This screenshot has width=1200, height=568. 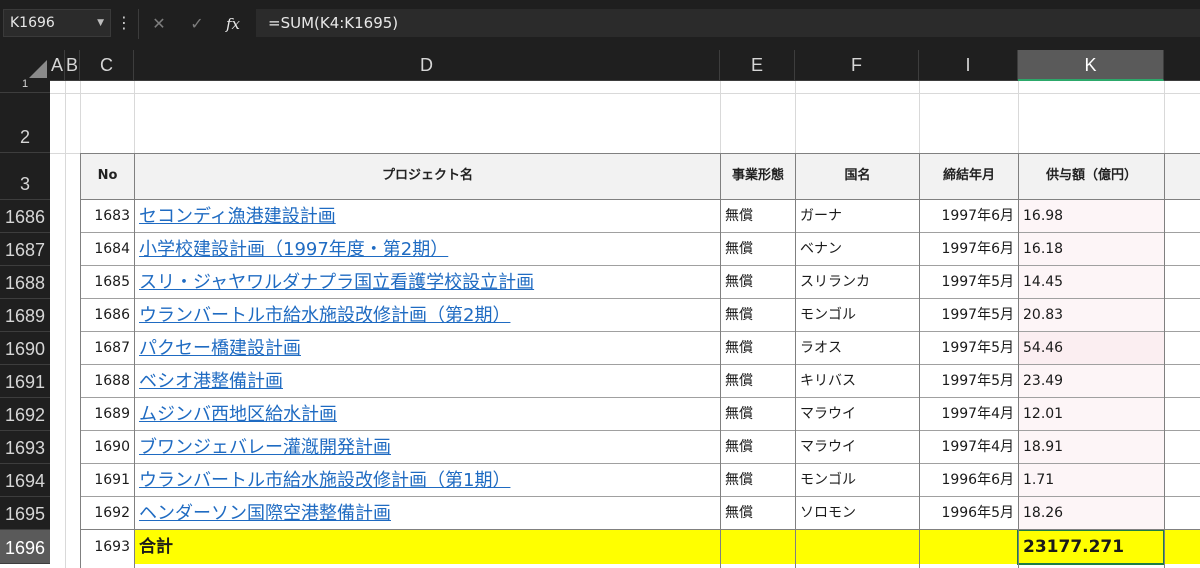 What do you see at coordinates (107, 348) in the screenshot?
I see `cell-no: 1687` at bounding box center [107, 348].